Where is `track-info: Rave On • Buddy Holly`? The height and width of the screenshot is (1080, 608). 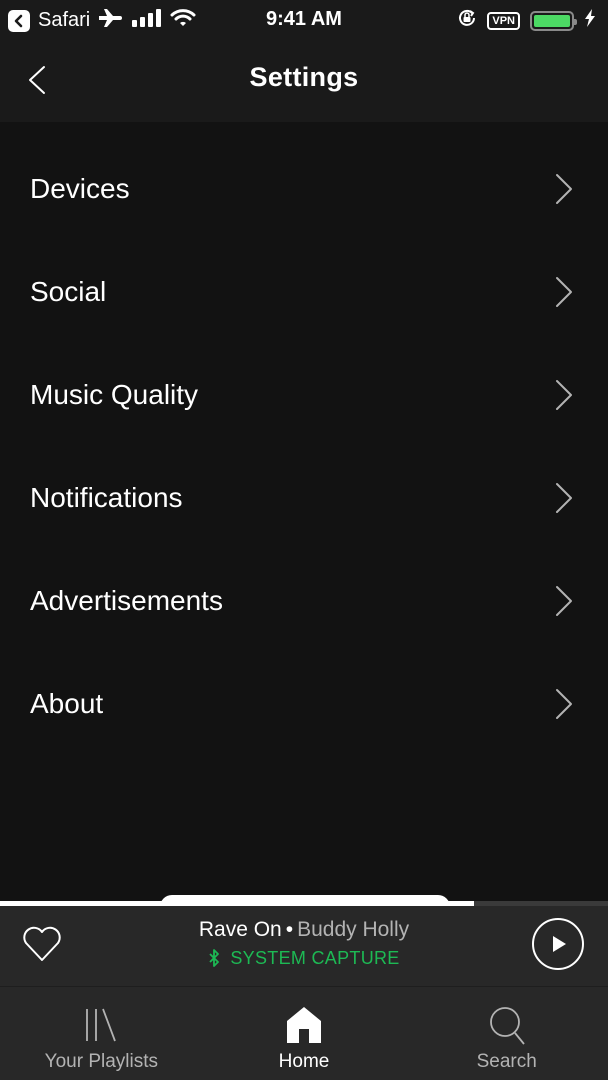
track-info: Rave On • Buddy Holly is located at coordinates (304, 930).